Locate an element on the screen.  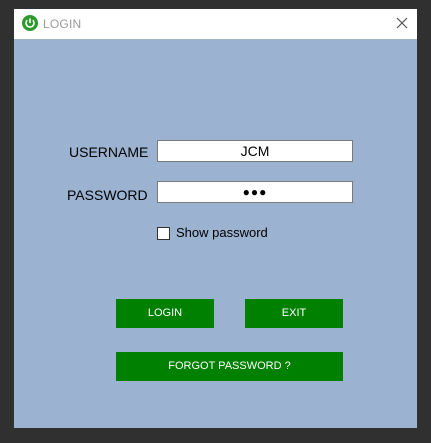
show-password-label: Show password is located at coordinates (222, 232).